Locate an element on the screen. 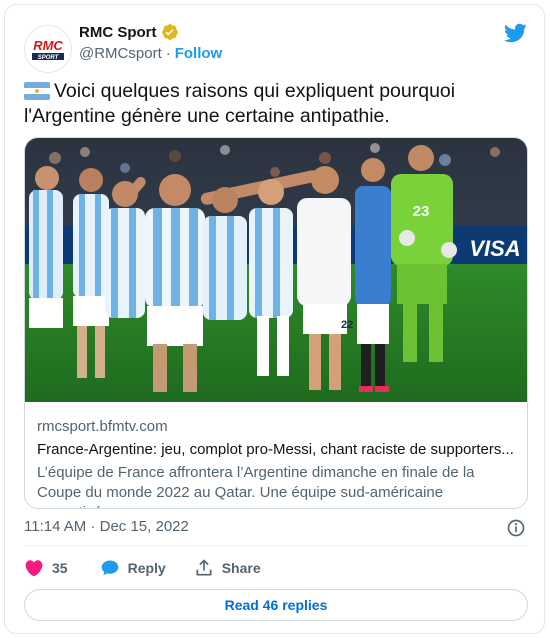  action-bar: 35 Reply Share is located at coordinates (151, 568).